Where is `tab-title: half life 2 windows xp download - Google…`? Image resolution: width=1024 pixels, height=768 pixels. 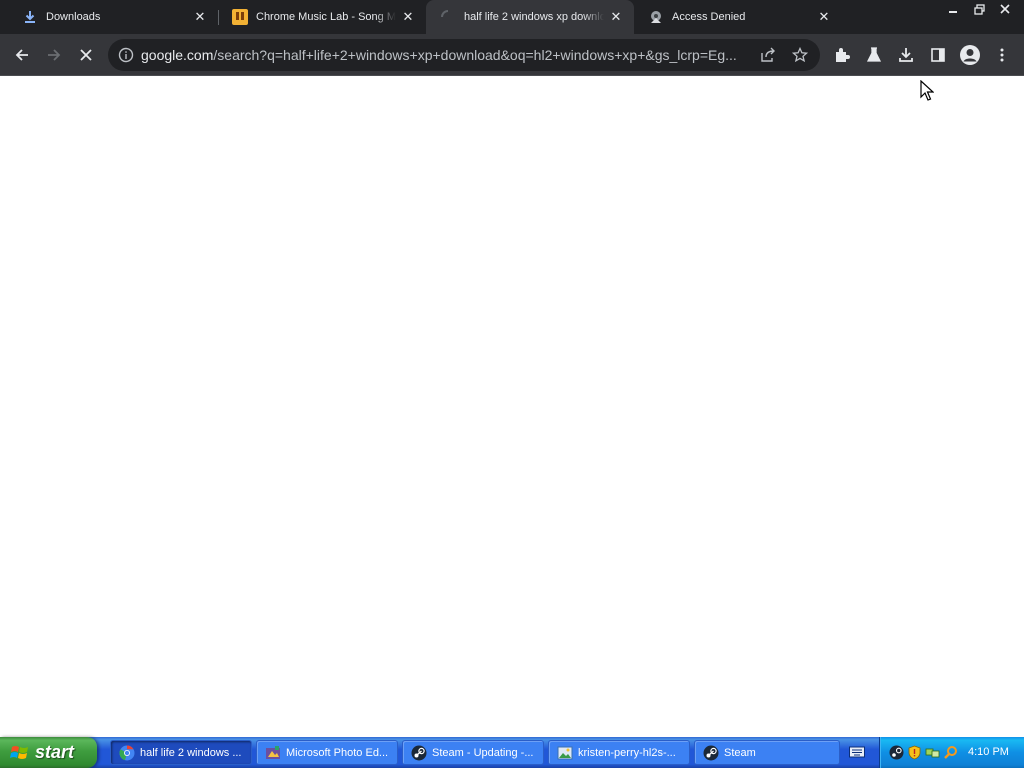 tab-title: half life 2 windows xp download - Google… is located at coordinates (534, 17).